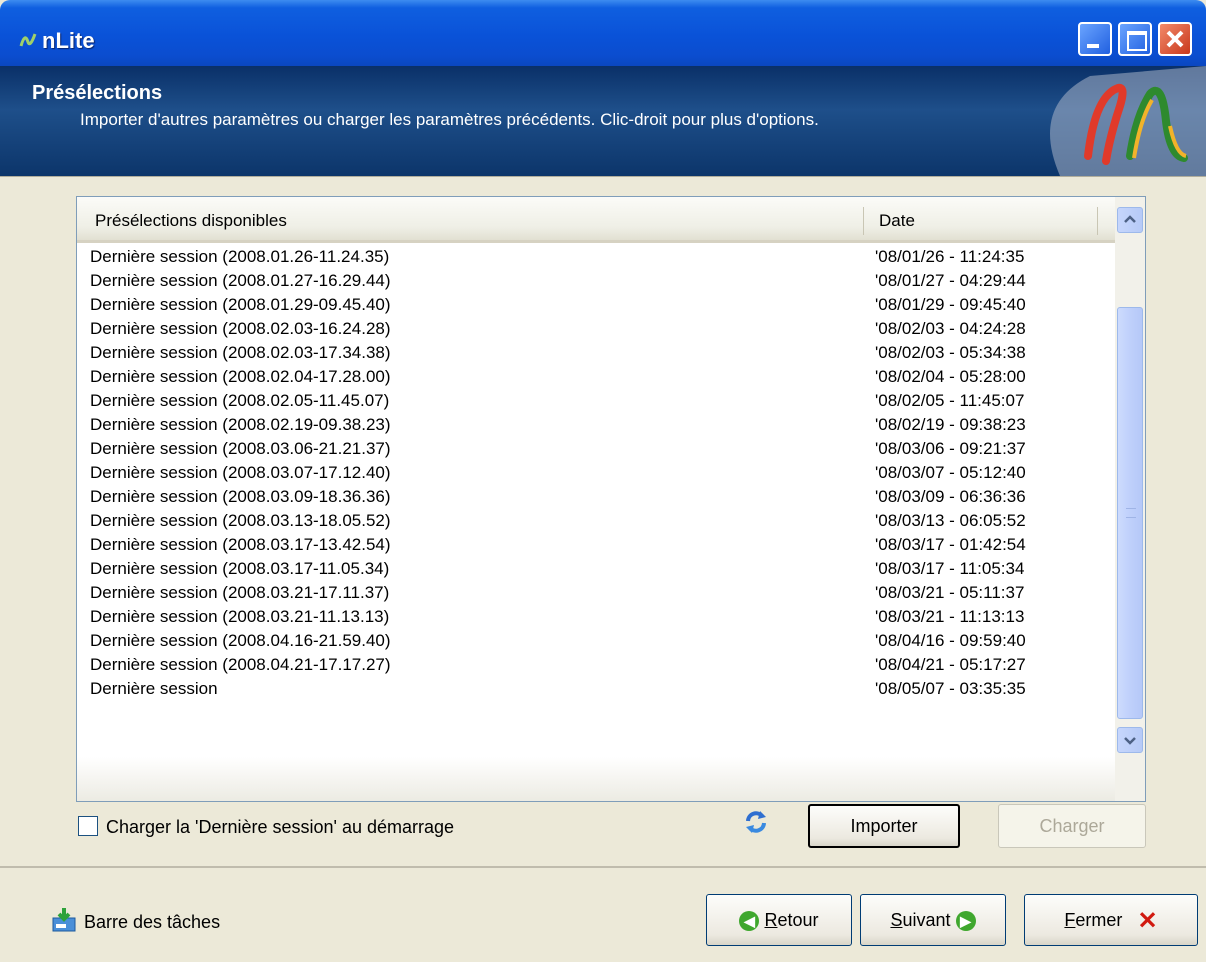 The image size is (1206, 962). I want to click on refresh-icon, so click(756, 822).